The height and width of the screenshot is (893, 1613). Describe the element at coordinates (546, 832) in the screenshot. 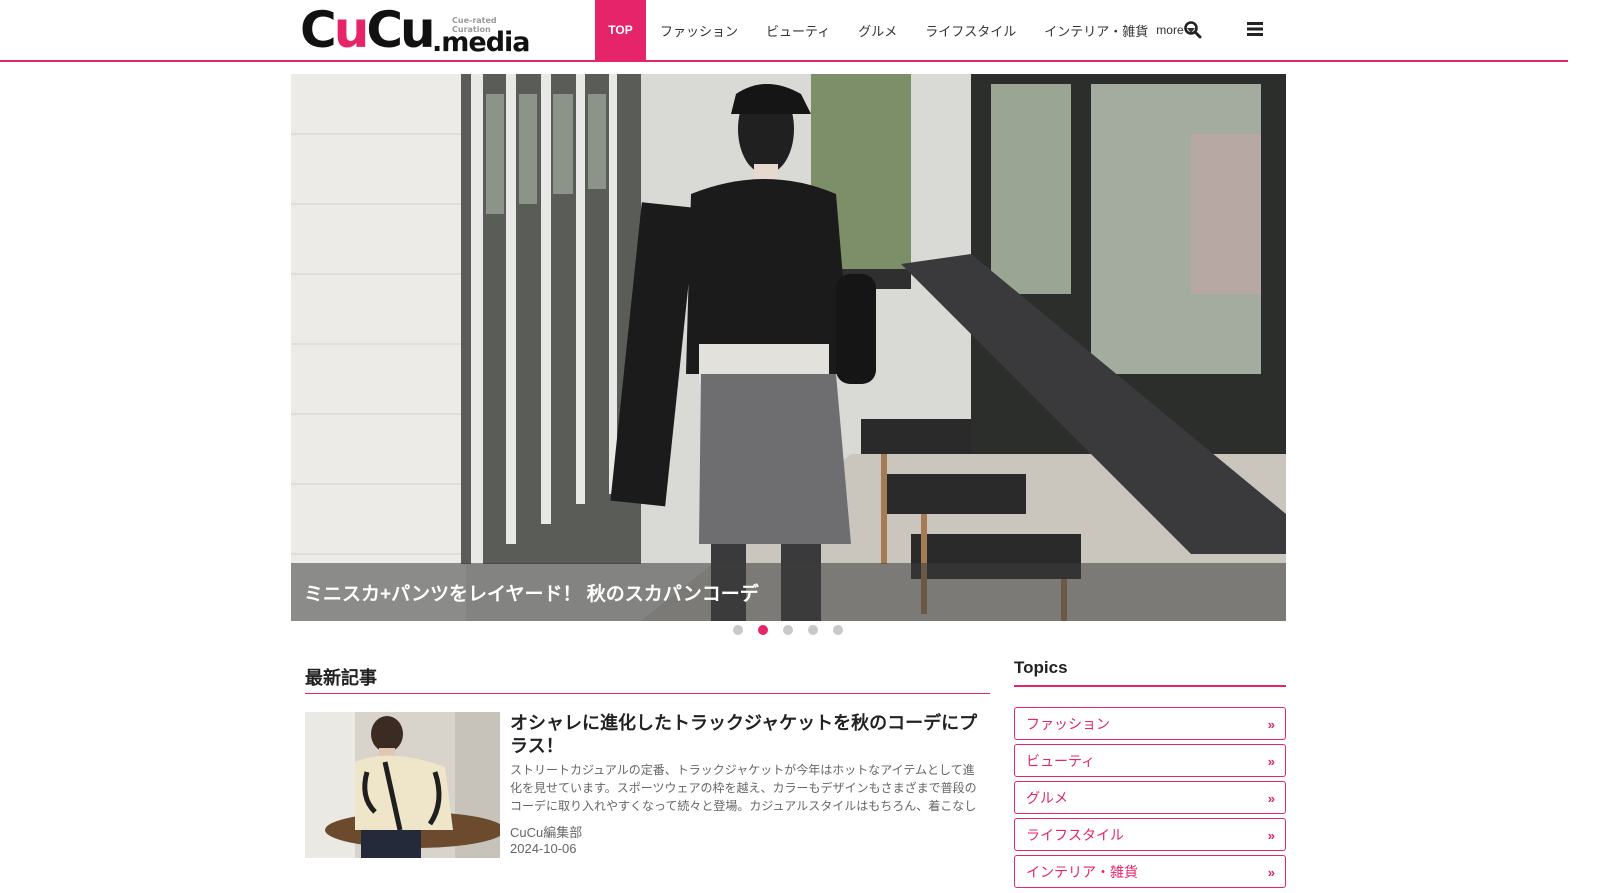

I see `article-author: CuCu編集部` at that location.